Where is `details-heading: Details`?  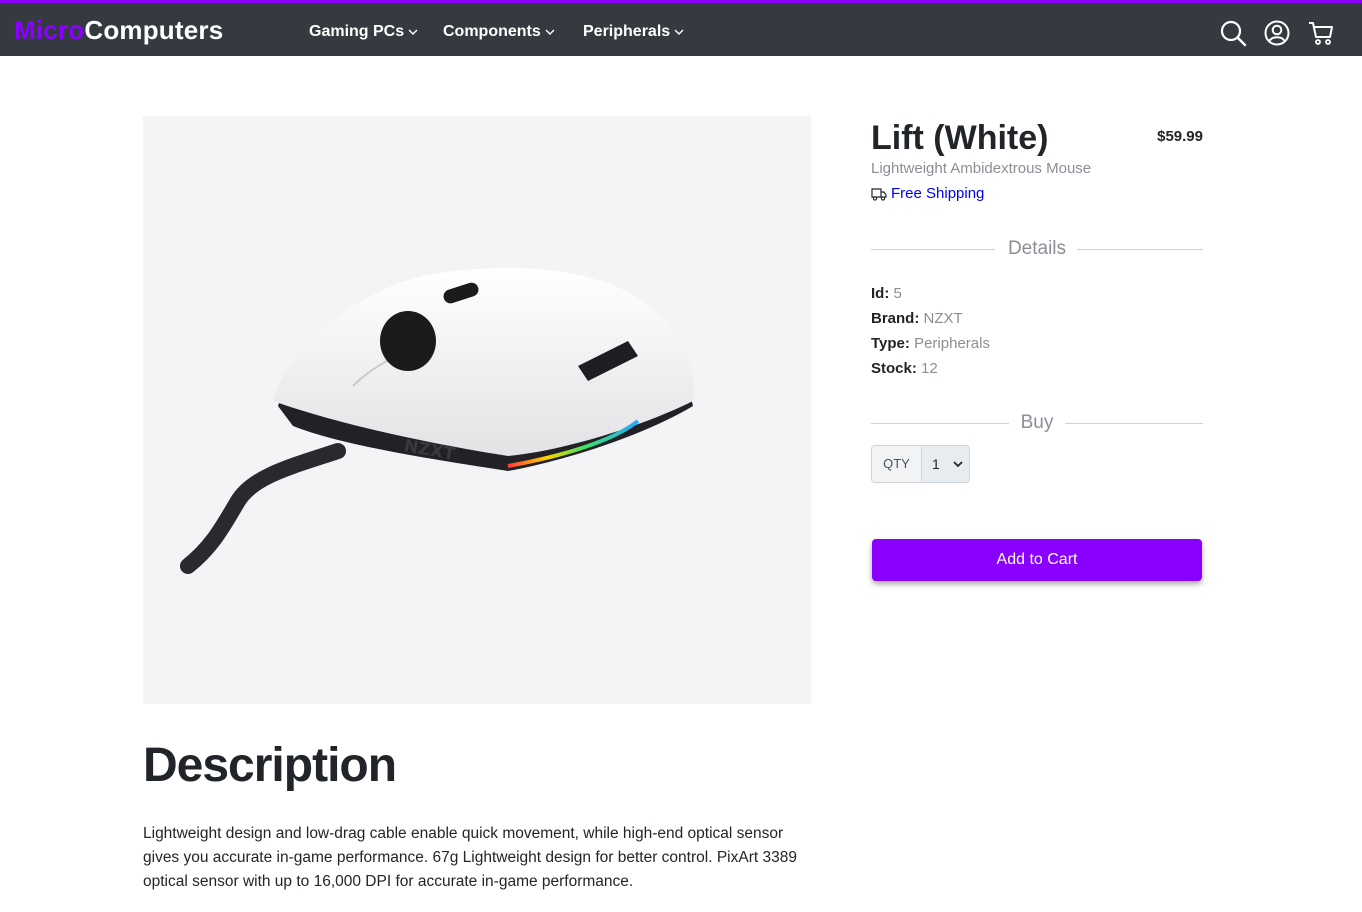
details-heading: Details is located at coordinates (1037, 248).